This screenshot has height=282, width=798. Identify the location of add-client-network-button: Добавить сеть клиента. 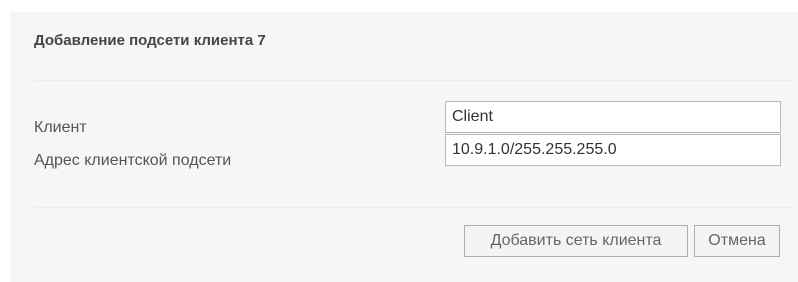
(576, 241).